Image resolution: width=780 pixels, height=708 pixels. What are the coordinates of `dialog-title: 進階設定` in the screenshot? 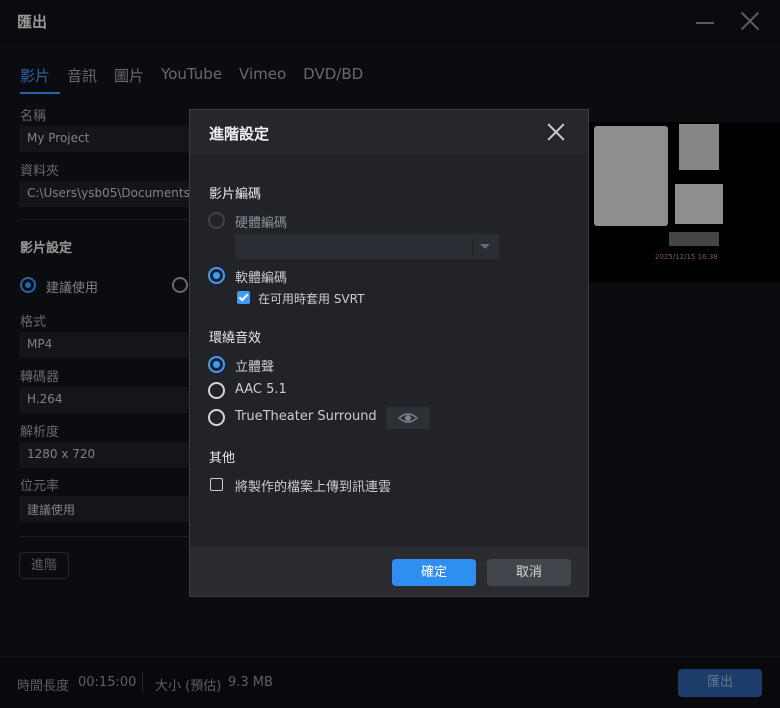 It's located at (239, 134).